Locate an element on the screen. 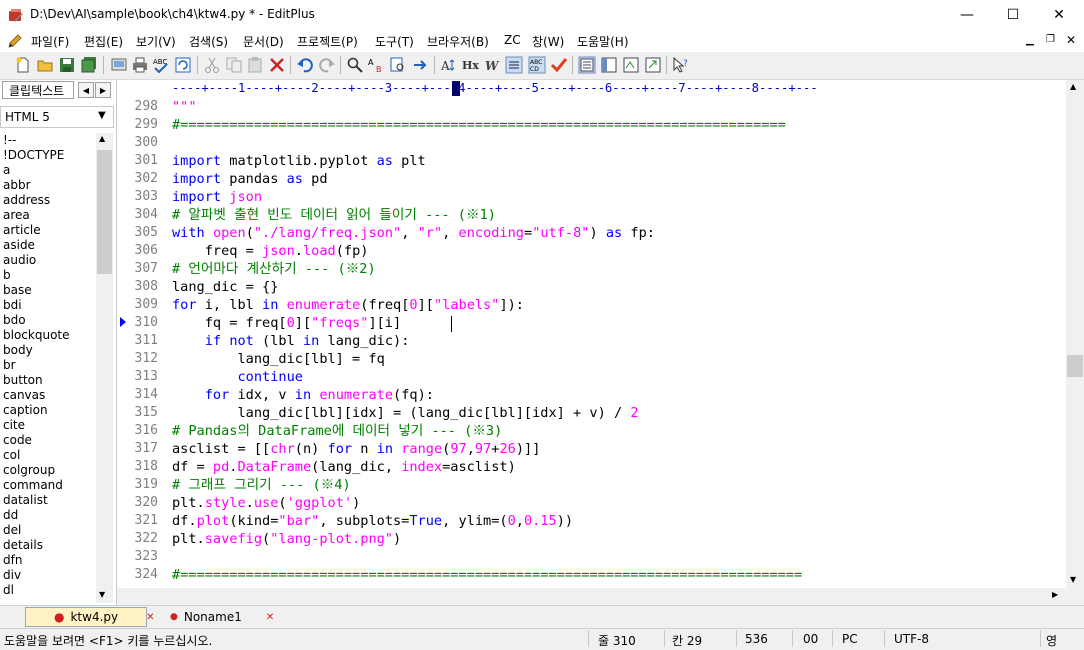  print-icon is located at coordinates (140, 65).